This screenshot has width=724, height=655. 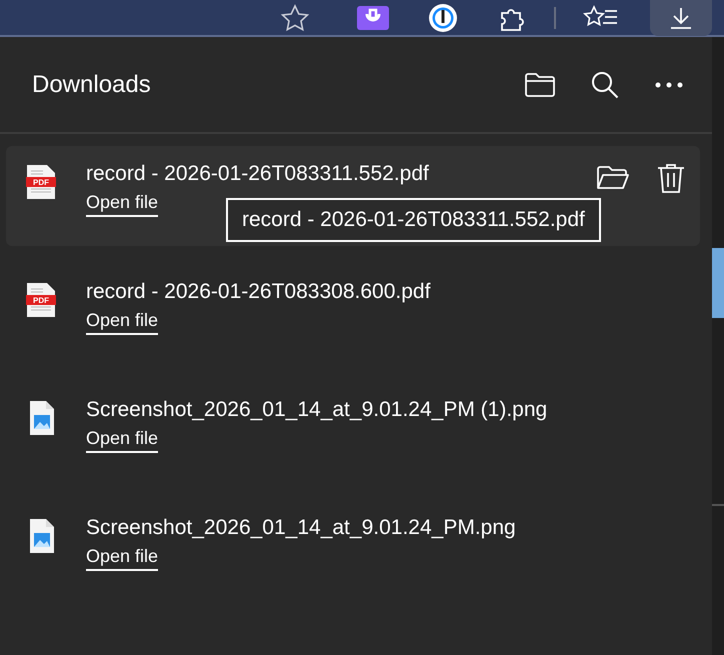 I want to click on panel-title: Downloads, so click(x=91, y=84).